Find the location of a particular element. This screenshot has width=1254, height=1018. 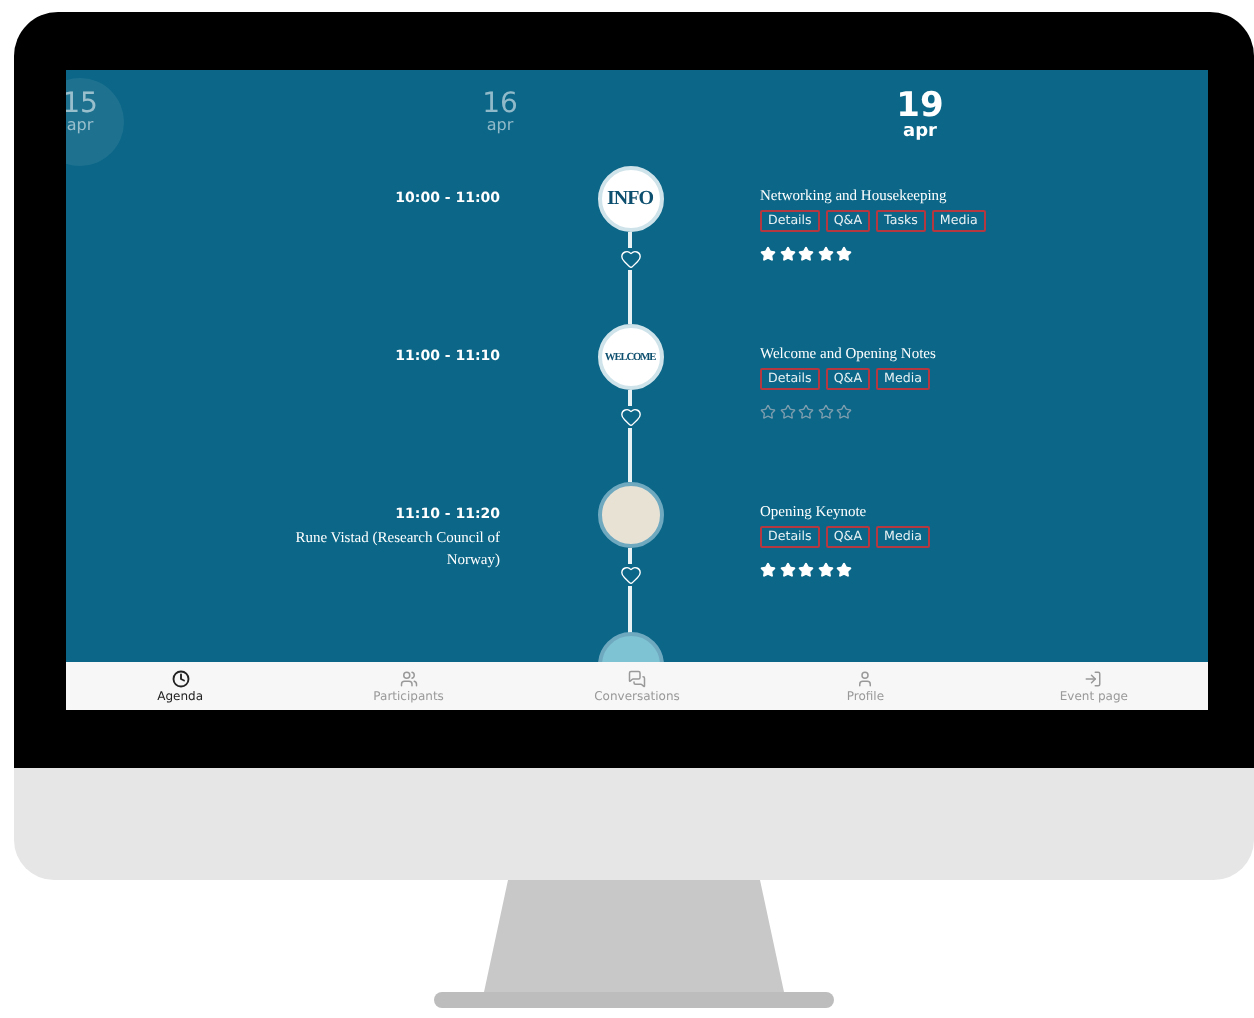

chat-icon is located at coordinates (637, 678).